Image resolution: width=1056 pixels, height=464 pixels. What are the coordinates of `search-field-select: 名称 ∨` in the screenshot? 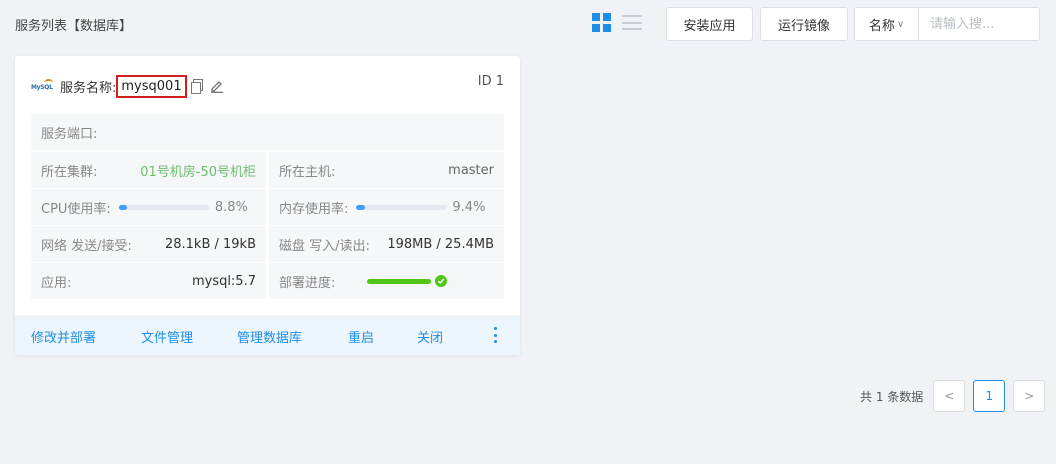 It's located at (887, 24).